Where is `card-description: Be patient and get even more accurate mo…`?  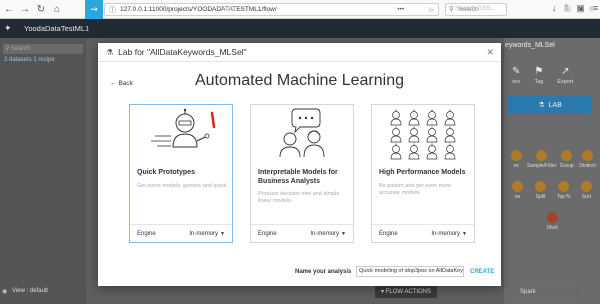
card-description: Be patient and get even more accurate mo… is located at coordinates (415, 189).